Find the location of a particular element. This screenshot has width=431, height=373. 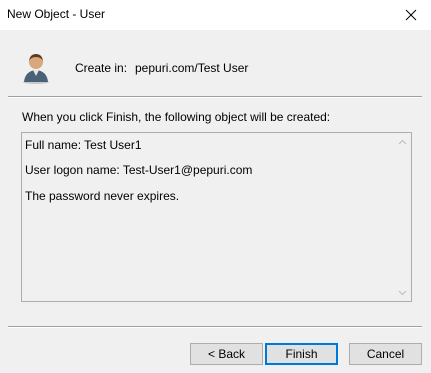

window-title: New Object - User is located at coordinates (56, 14).